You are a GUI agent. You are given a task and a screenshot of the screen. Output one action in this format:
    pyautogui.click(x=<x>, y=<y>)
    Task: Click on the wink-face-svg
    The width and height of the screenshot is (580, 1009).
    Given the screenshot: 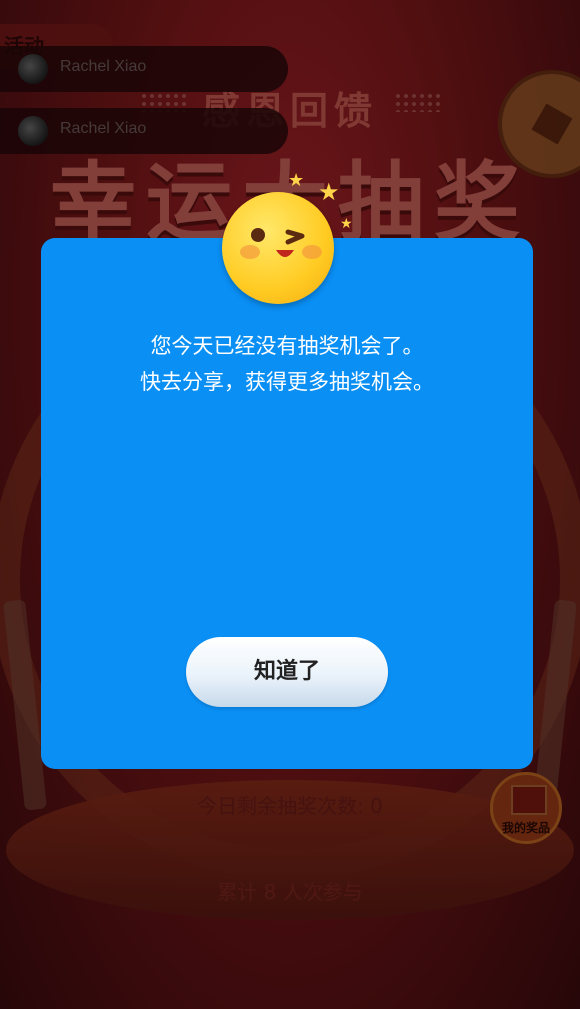 What is the action you would take?
    pyautogui.click(x=281, y=243)
    